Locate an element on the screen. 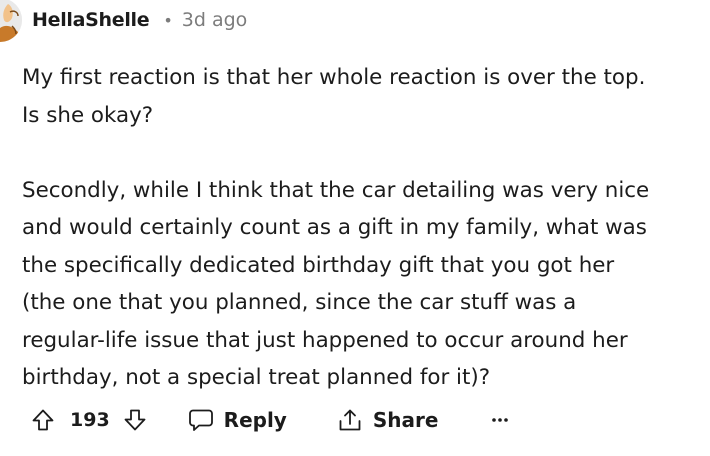 The width and height of the screenshot is (710, 456). reply-button: Reply is located at coordinates (237, 420).